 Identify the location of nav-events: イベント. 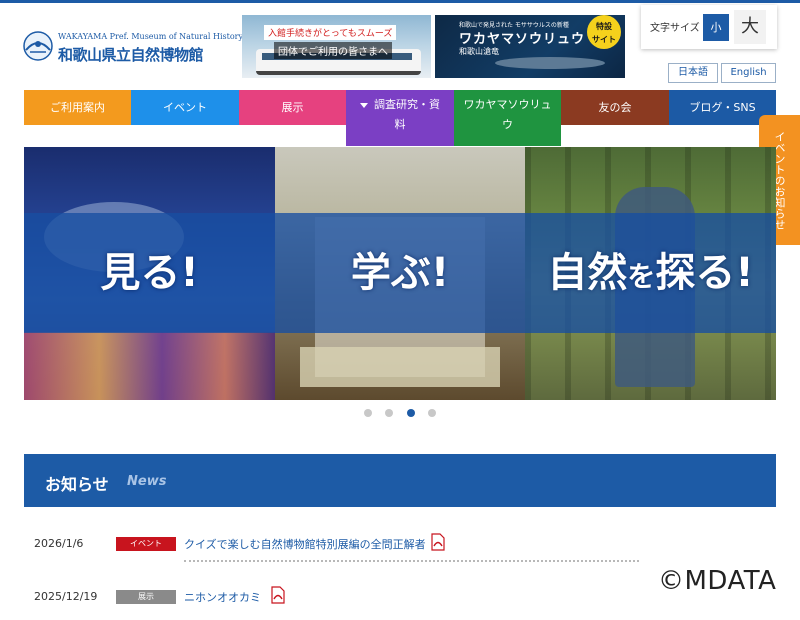
(185, 107).